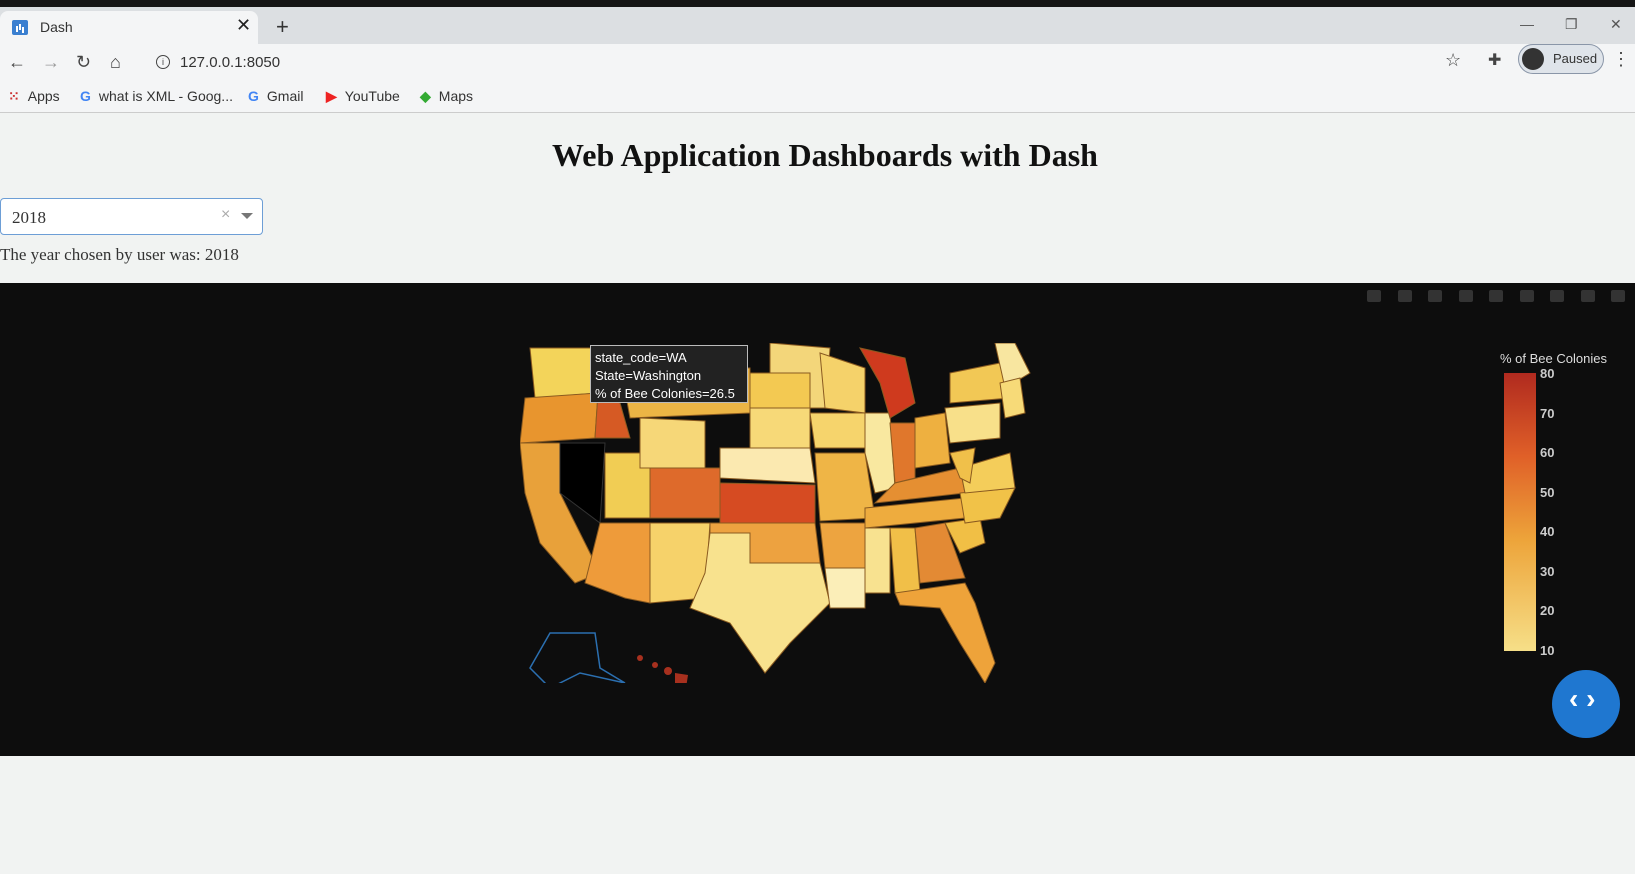  I want to click on plotly-logo-icon, so click(1618, 295).